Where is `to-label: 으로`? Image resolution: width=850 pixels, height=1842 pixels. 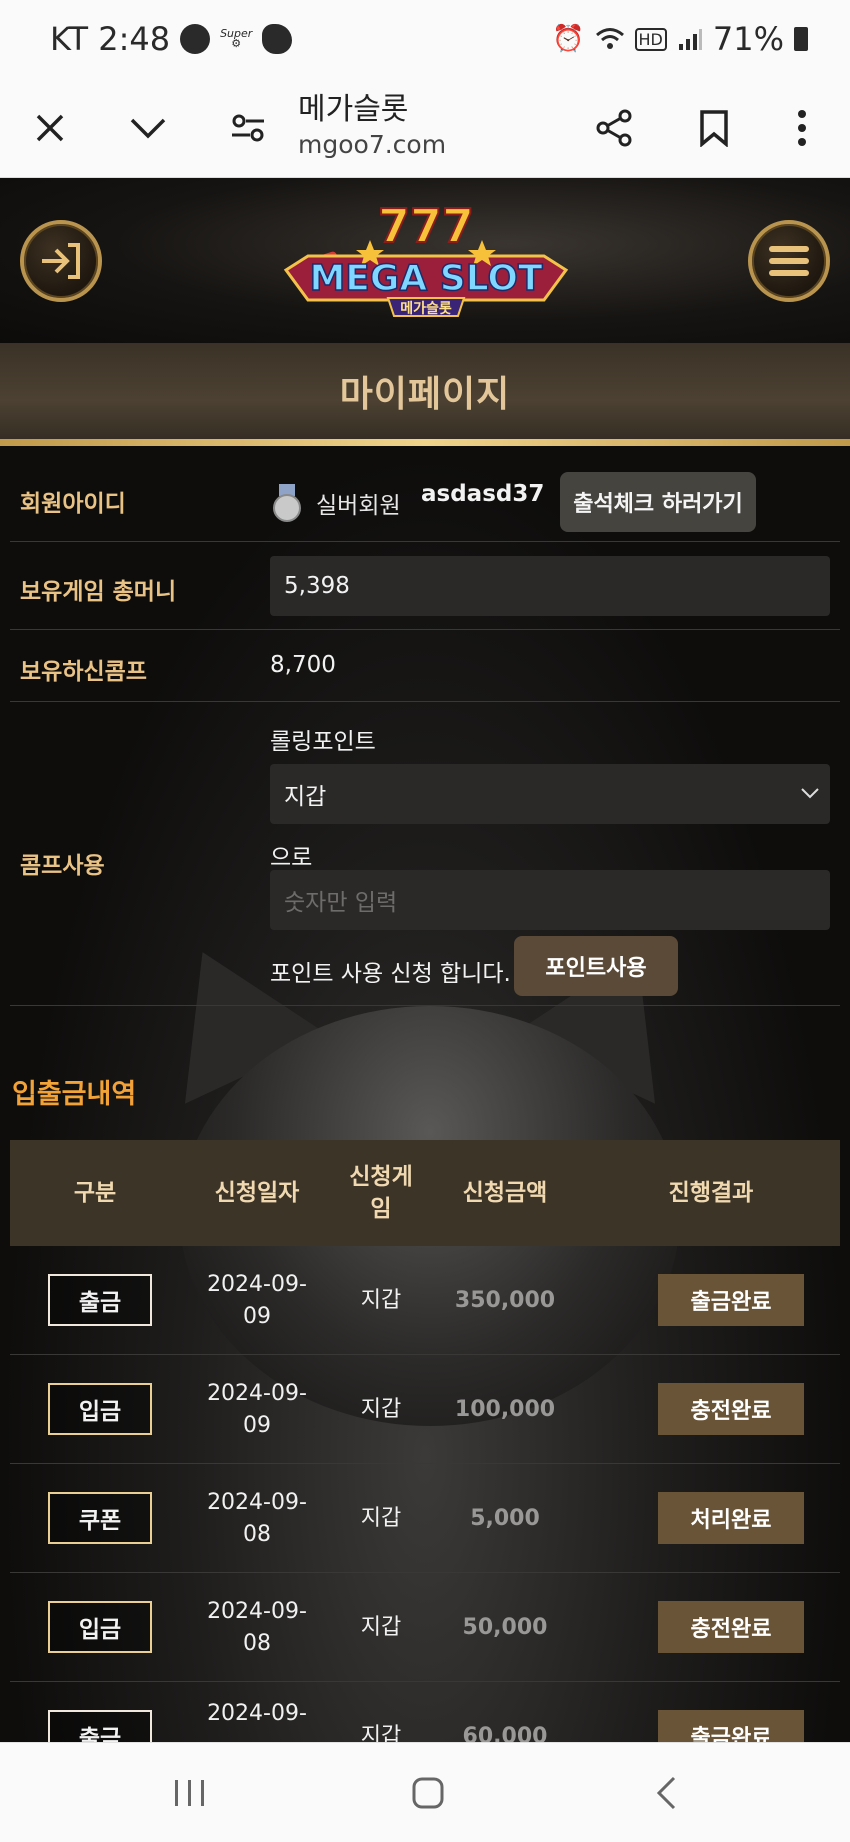
to-label: 으로 is located at coordinates (291, 858).